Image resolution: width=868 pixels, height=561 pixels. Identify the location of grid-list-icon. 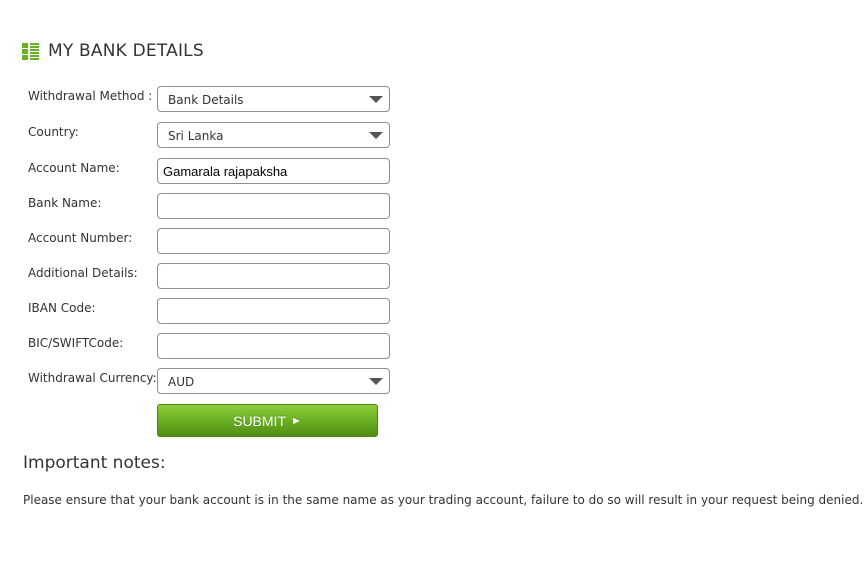
(30, 51).